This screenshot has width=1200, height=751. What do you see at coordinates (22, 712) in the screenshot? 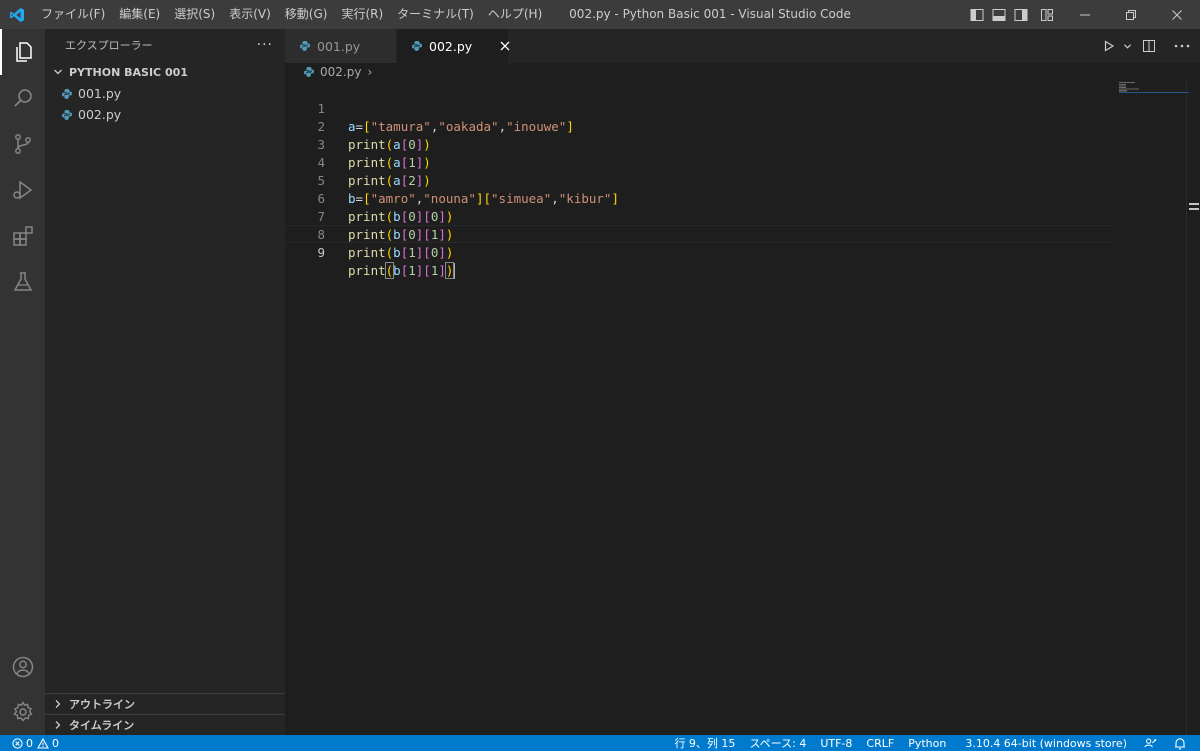
I see `gear-icon` at bounding box center [22, 712].